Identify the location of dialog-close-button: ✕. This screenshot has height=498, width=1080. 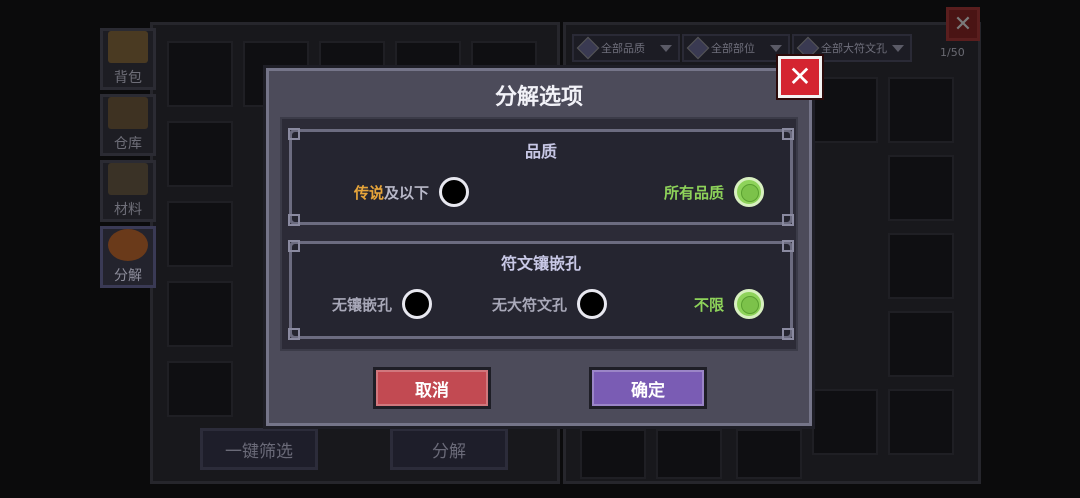
(800, 77).